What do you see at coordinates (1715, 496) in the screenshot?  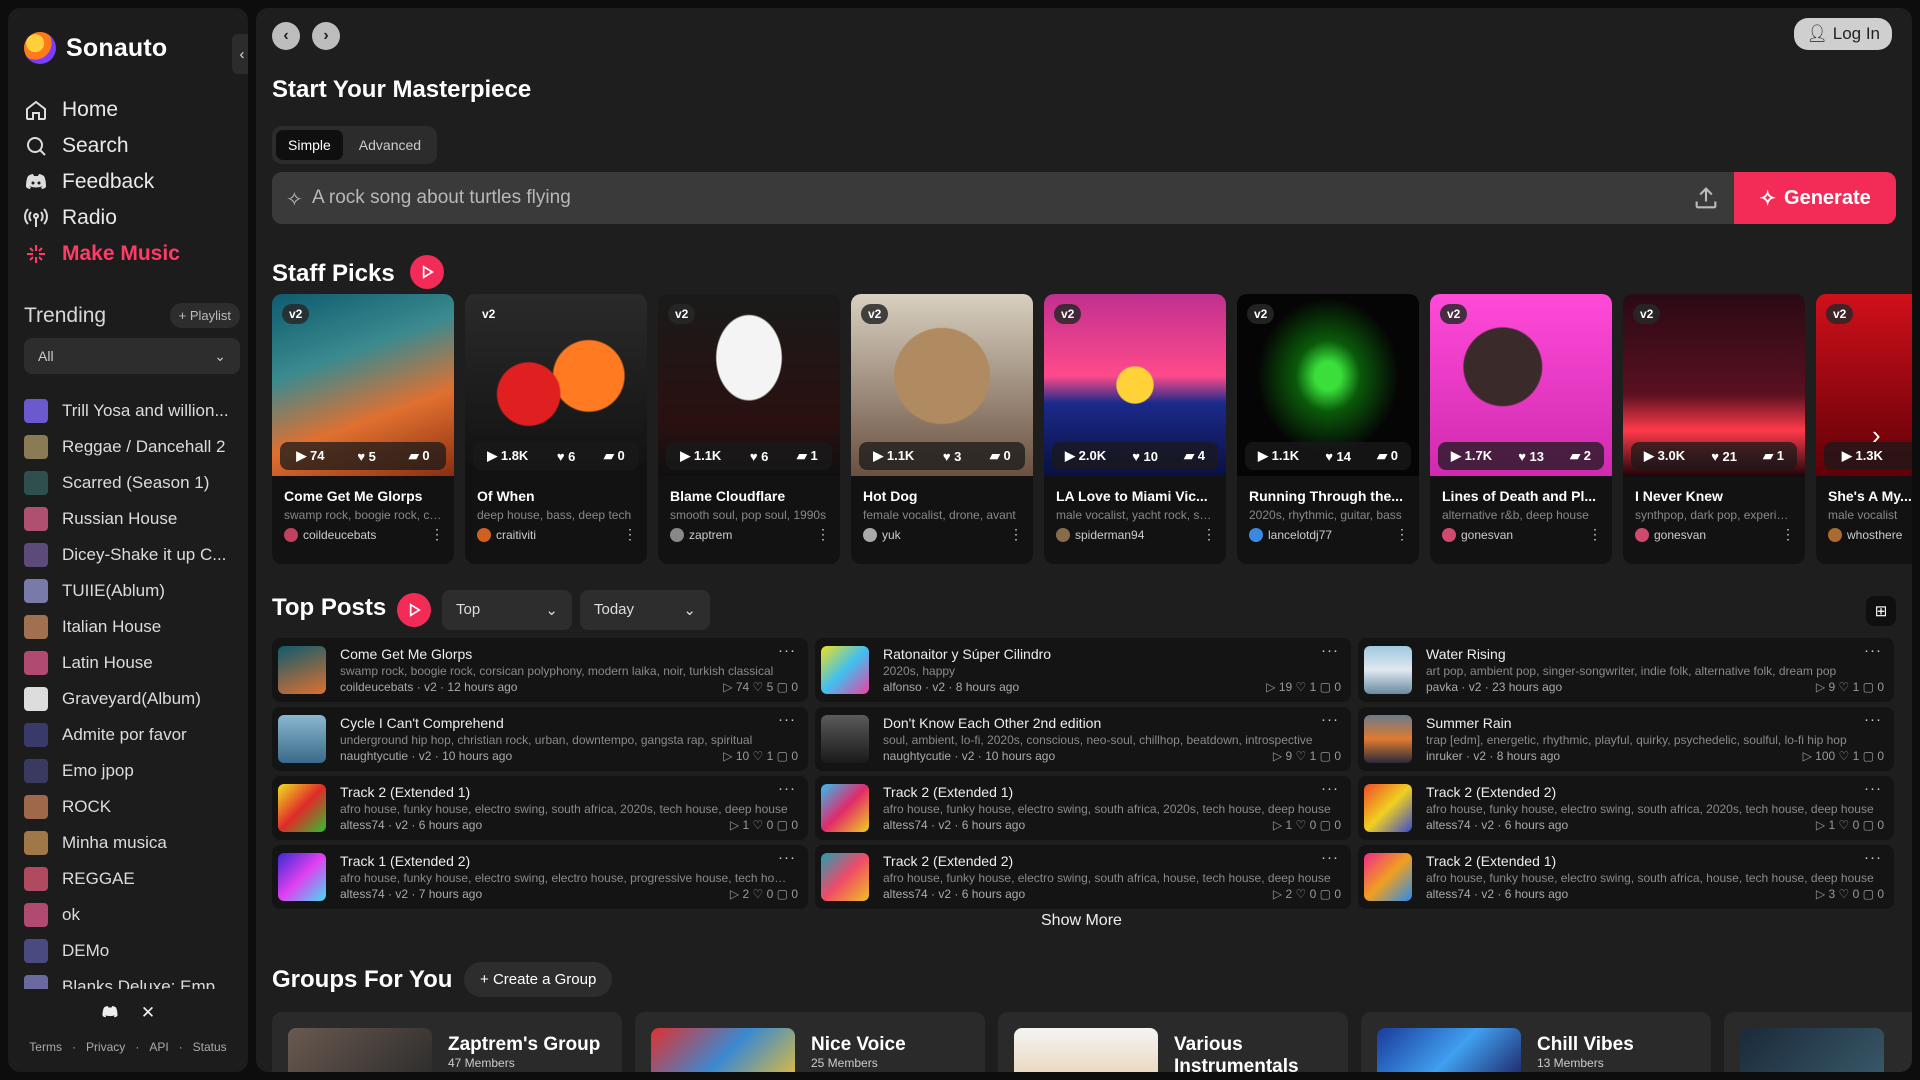 I see `song-title: I Never Knew` at bounding box center [1715, 496].